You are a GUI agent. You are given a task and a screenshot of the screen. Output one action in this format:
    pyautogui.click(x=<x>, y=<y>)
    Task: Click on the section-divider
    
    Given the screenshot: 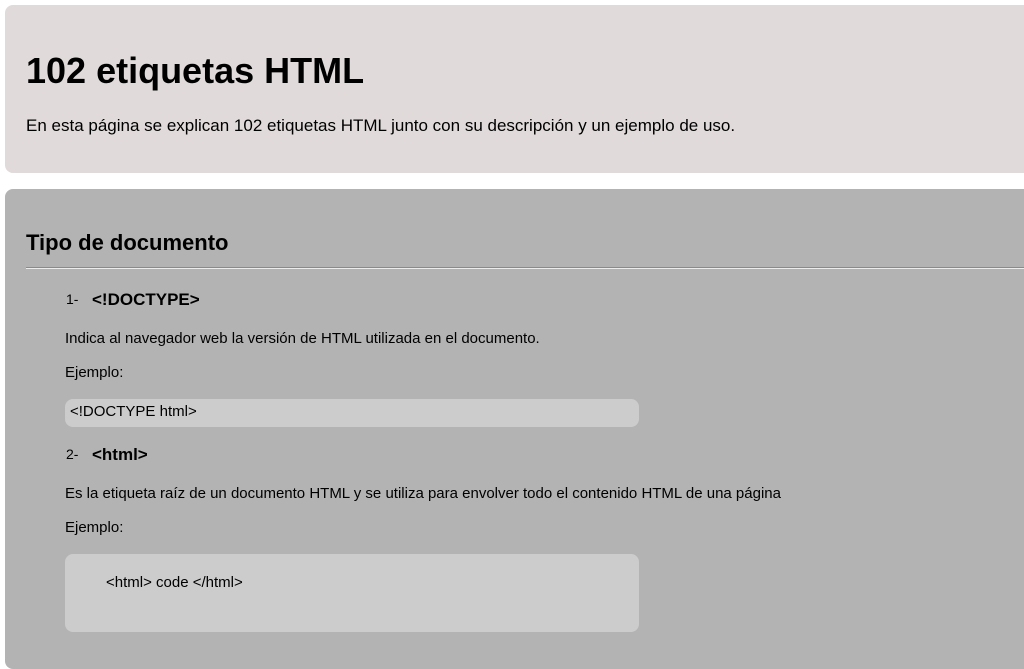 What is the action you would take?
    pyautogui.click(x=525, y=268)
    